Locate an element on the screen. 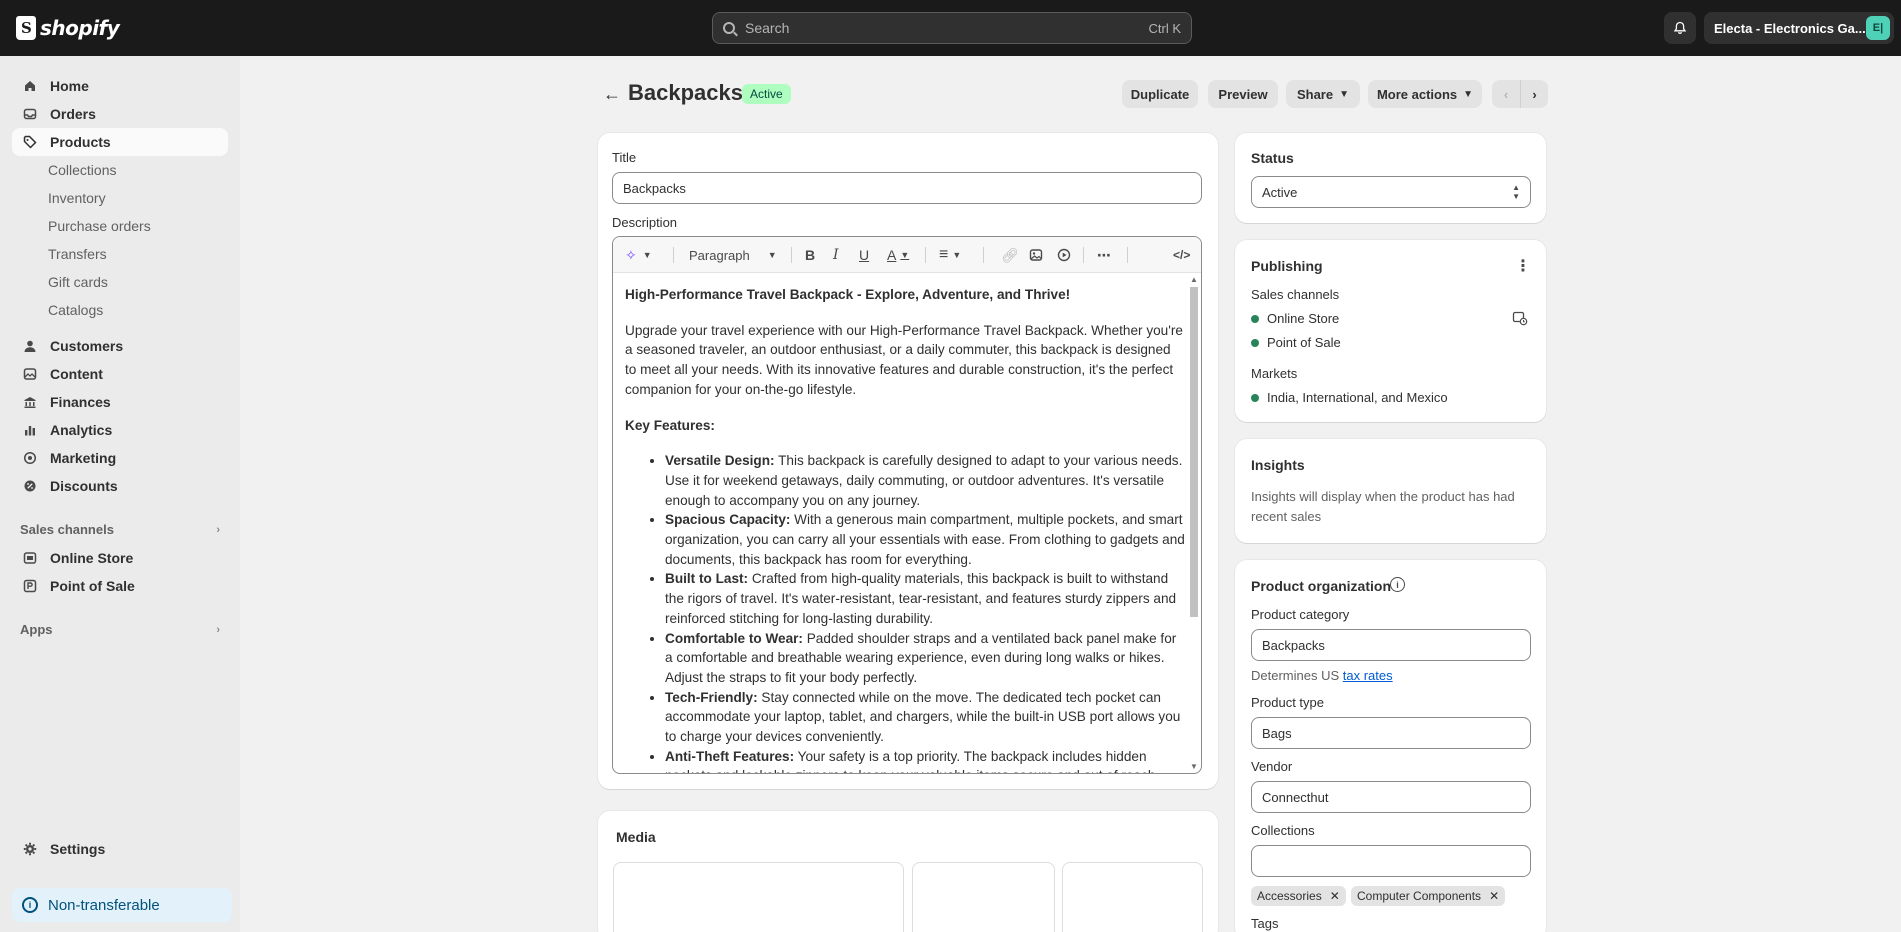  sidebar-item-products: Products is located at coordinates (120, 142).